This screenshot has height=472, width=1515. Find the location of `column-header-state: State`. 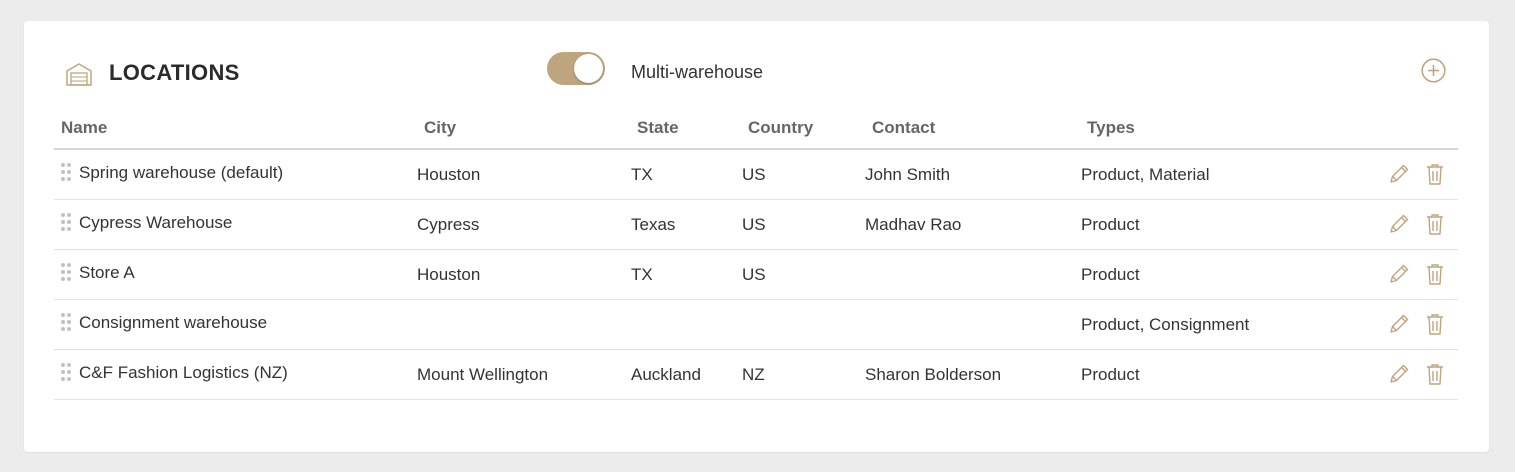

column-header-state: State is located at coordinates (658, 128).